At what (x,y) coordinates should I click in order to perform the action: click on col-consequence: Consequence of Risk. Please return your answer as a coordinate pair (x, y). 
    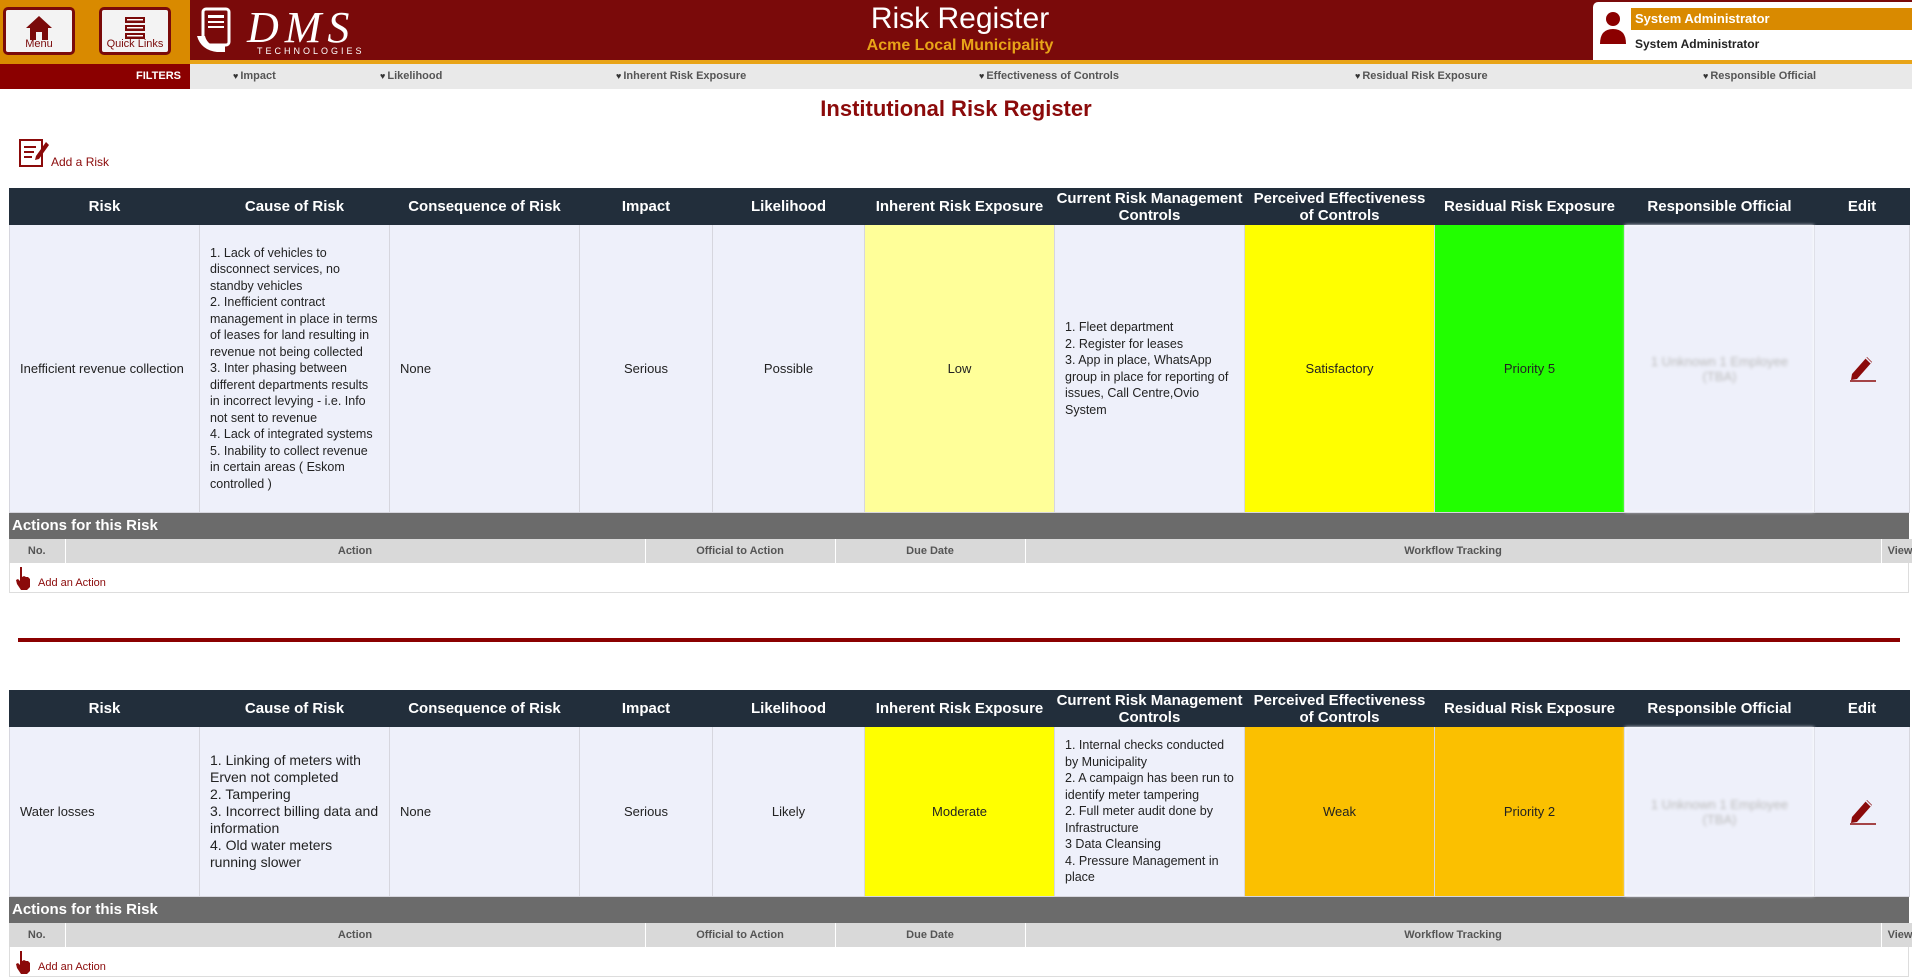
    Looking at the image, I should click on (484, 708).